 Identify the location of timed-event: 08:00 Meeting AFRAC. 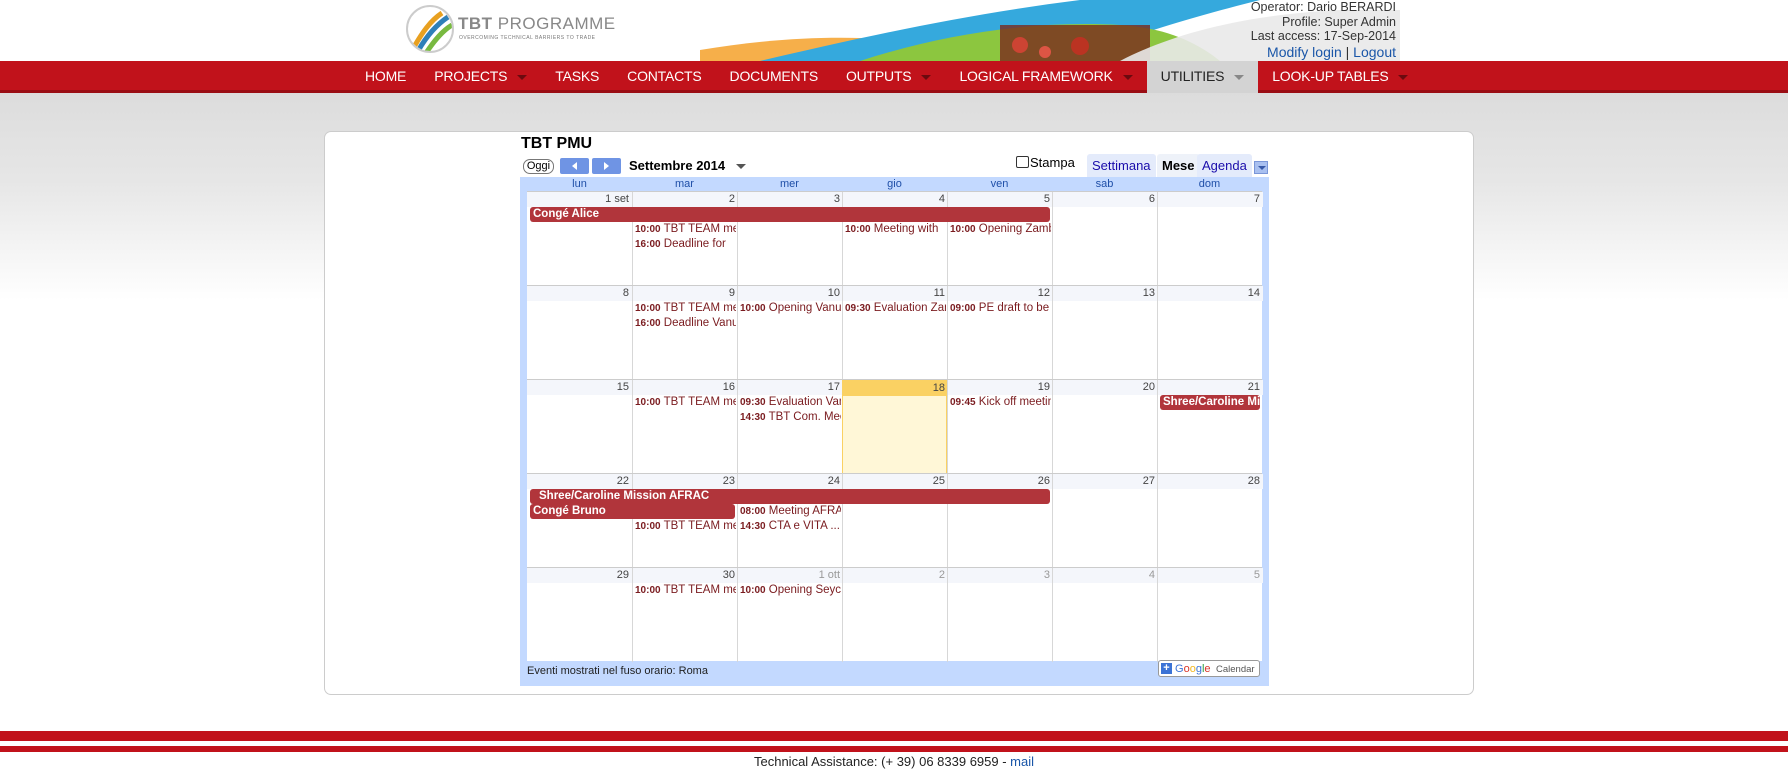
(789, 511).